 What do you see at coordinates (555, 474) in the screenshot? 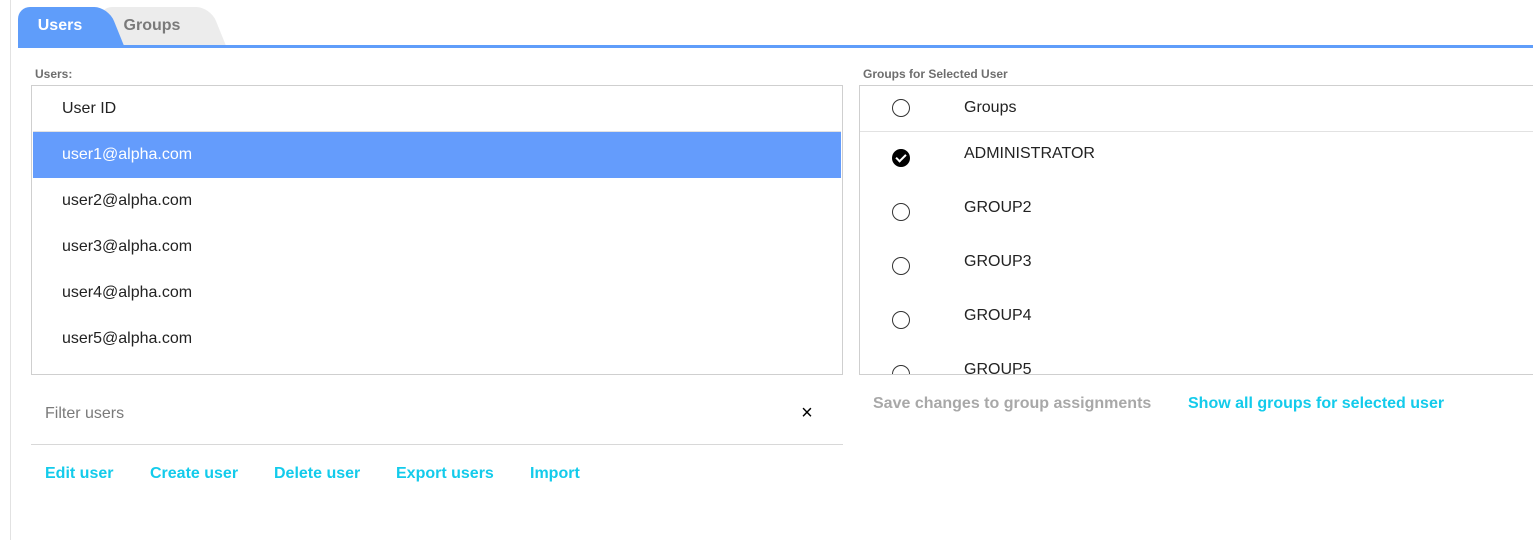
I see `import-link: Import` at bounding box center [555, 474].